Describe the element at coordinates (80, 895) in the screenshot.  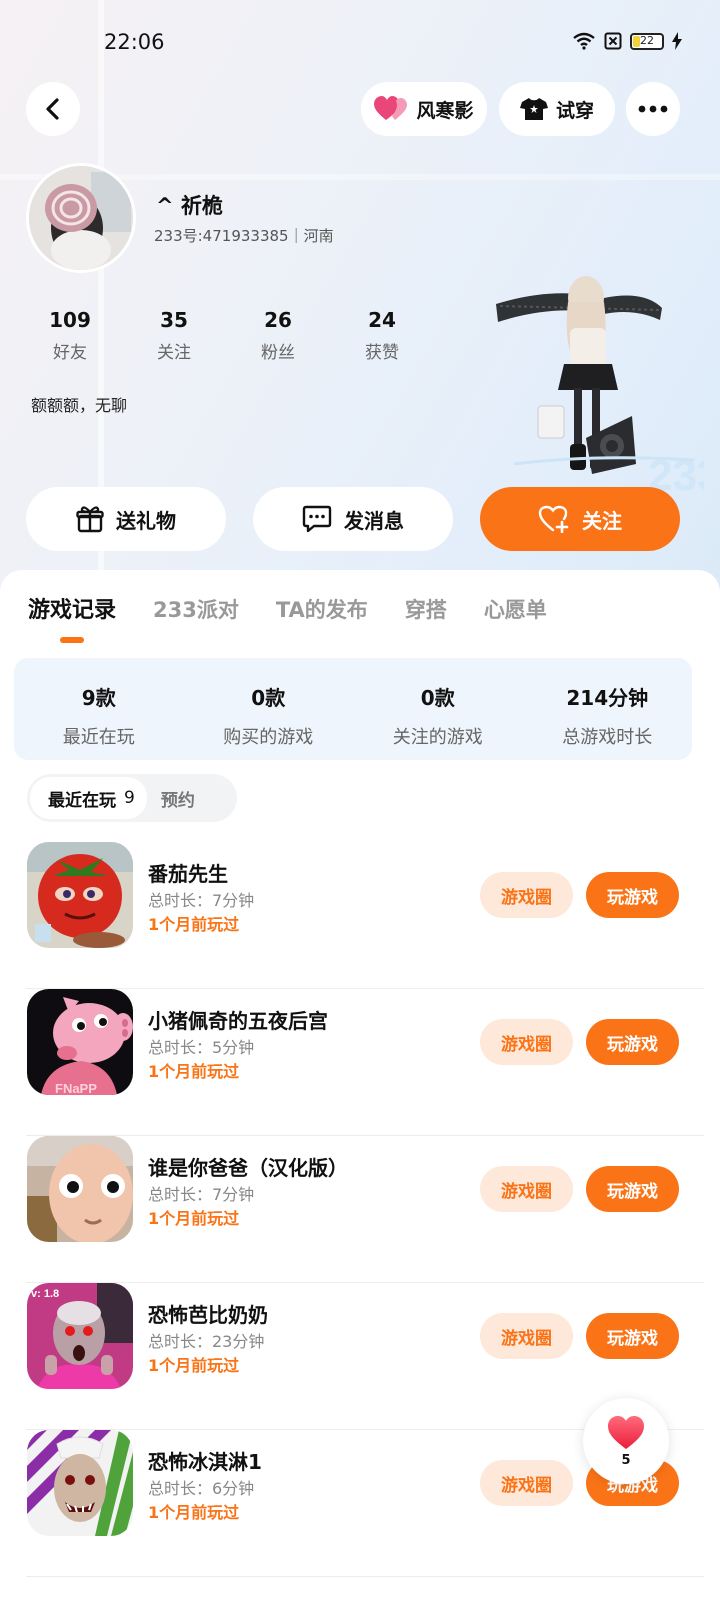
I see `game-icon-mr-tomato` at that location.